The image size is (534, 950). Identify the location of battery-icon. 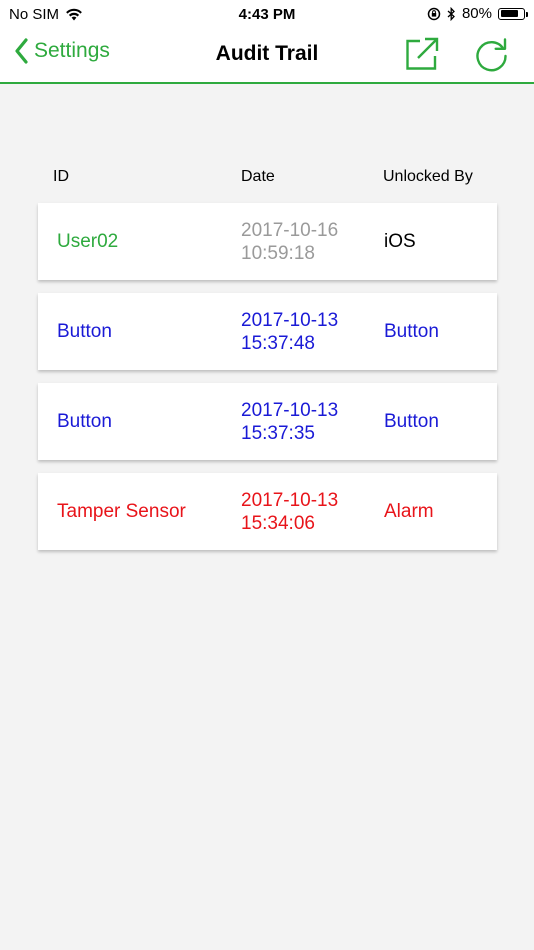
(513, 13).